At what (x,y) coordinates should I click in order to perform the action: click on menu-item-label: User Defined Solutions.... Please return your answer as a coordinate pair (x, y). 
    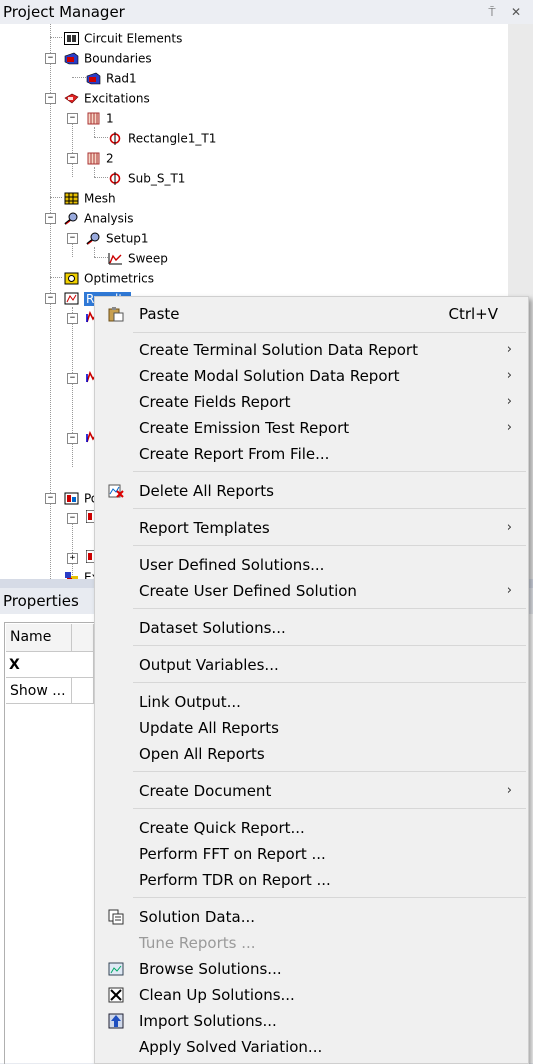
    Looking at the image, I should click on (232, 565).